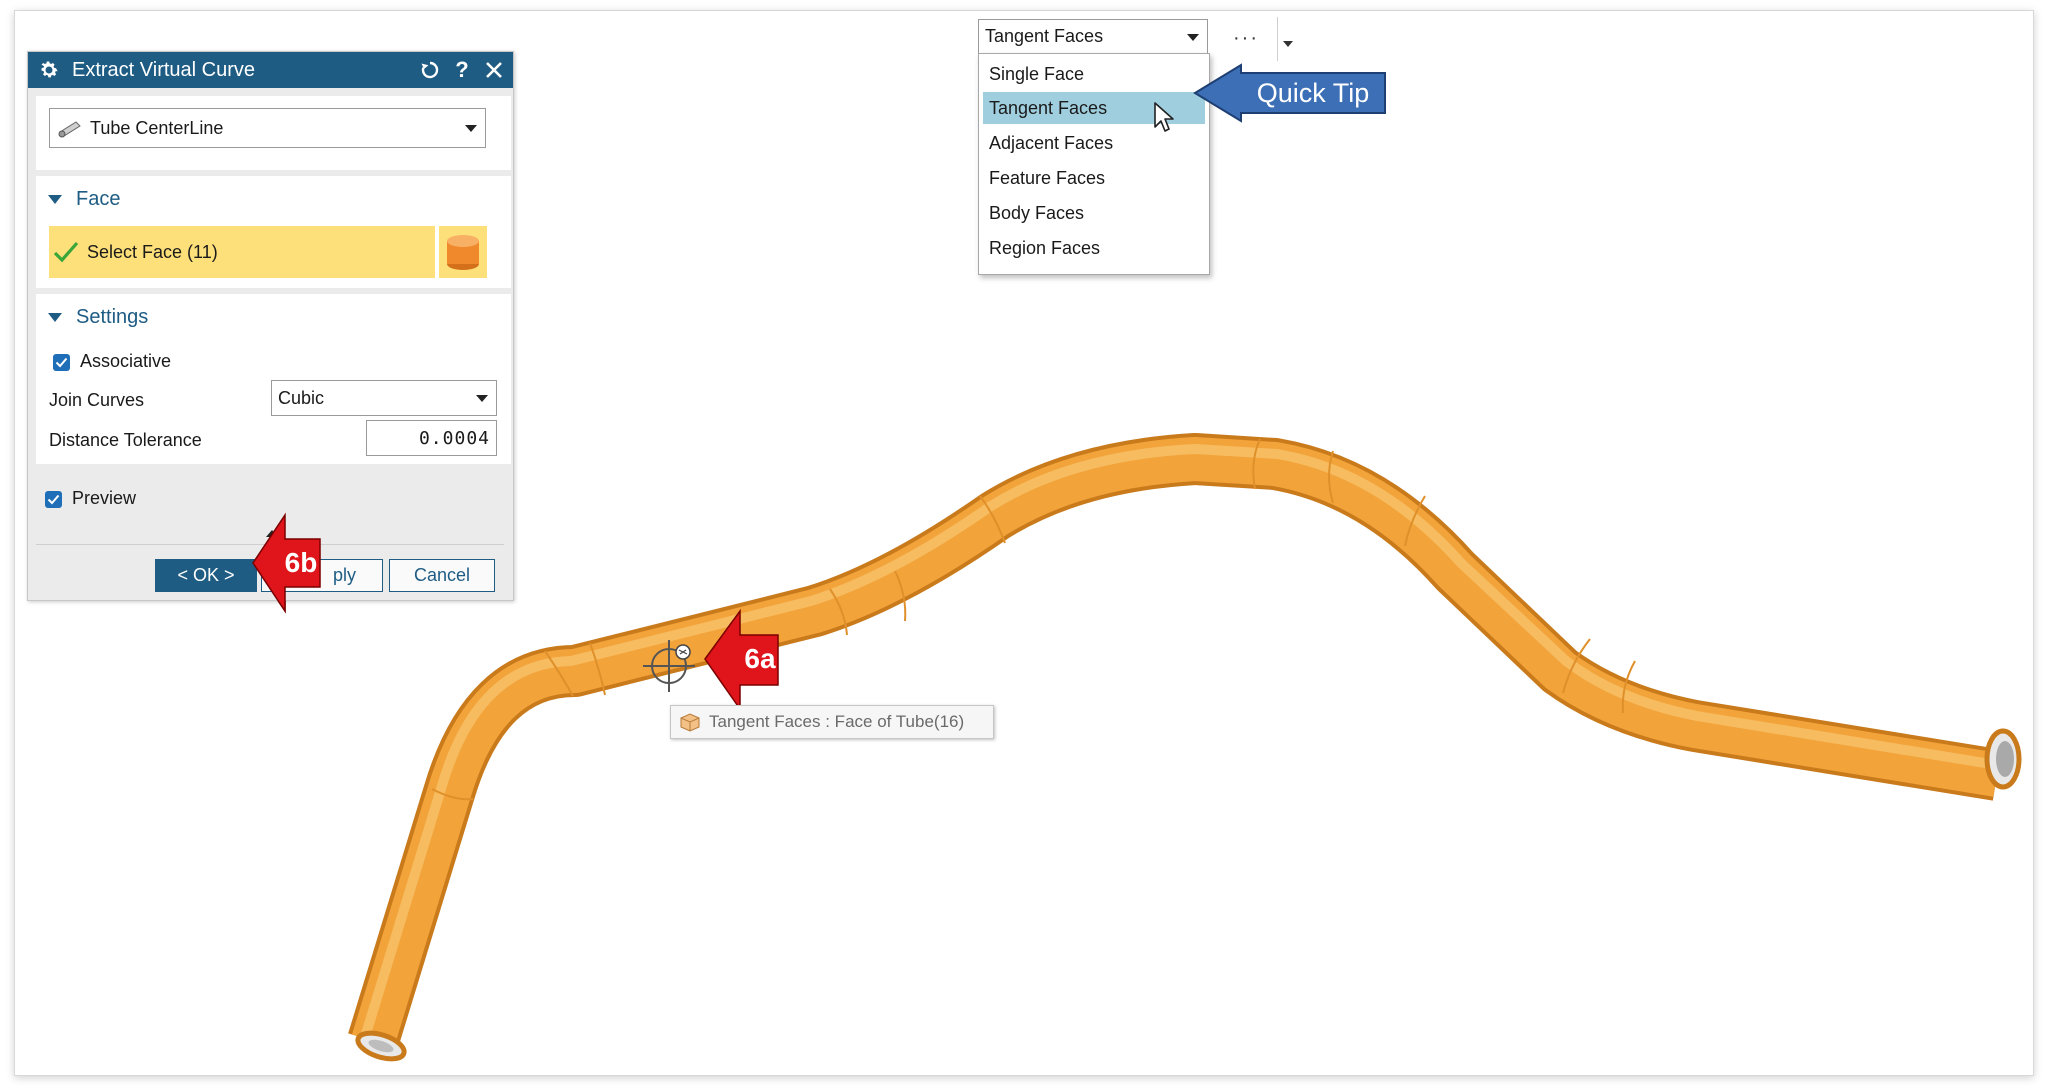  I want to click on reset-icon, so click(430, 70).